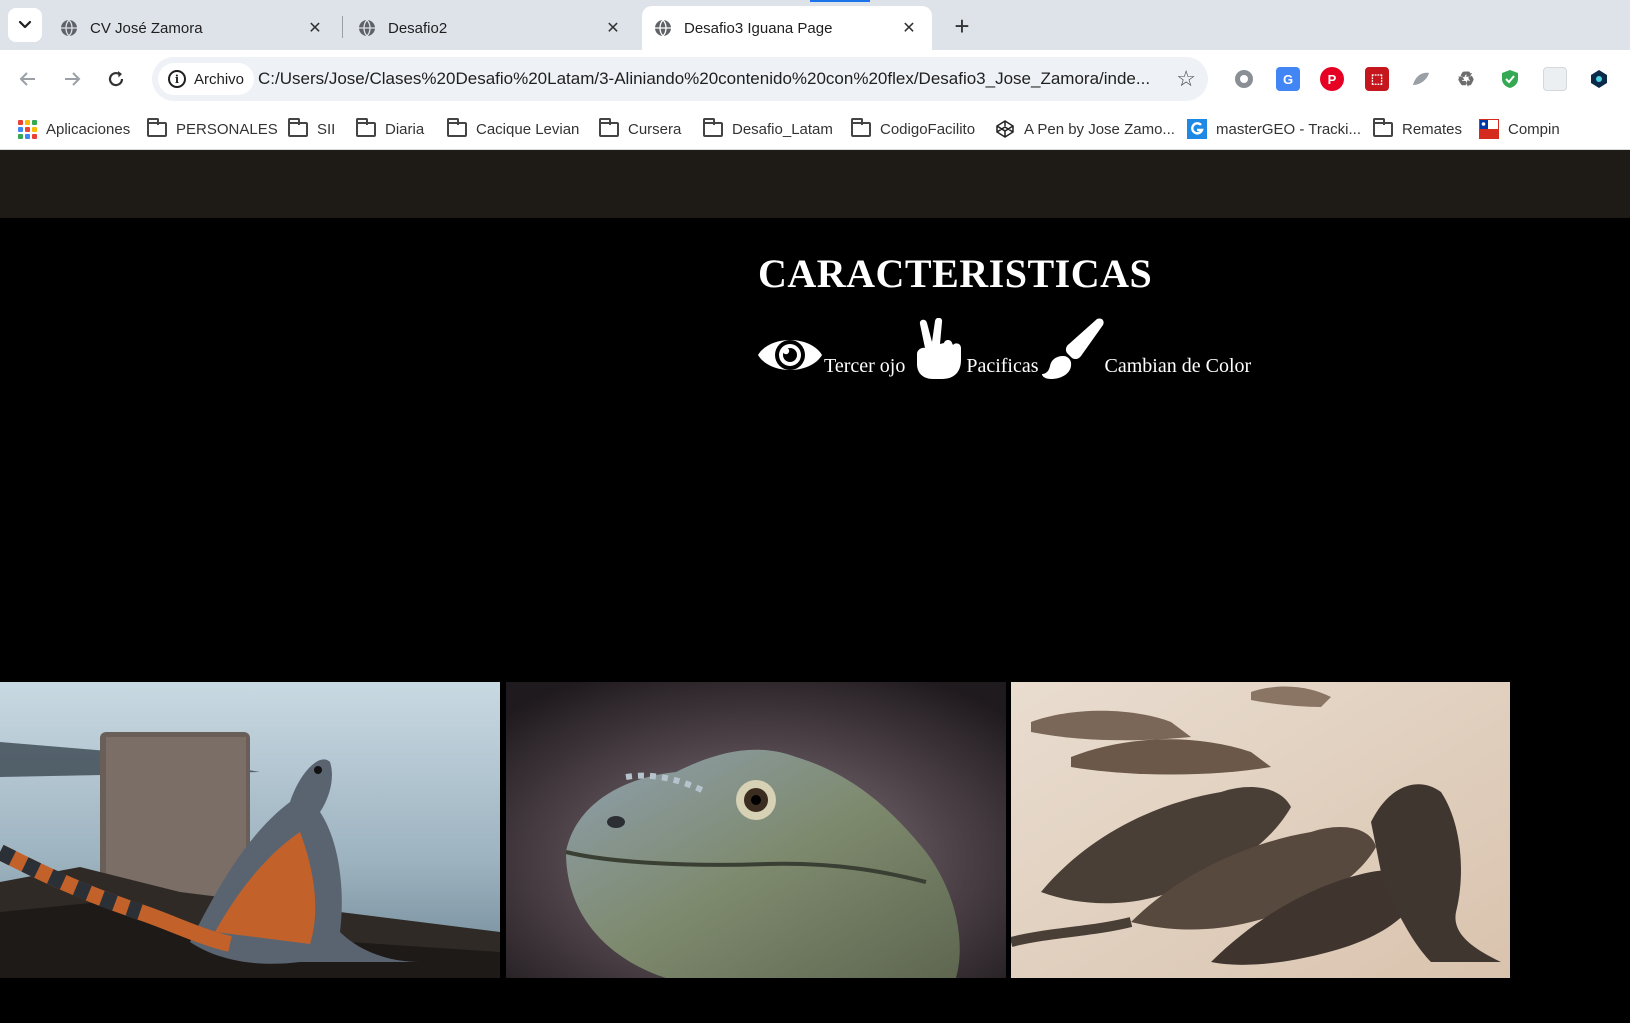  Describe the element at coordinates (1178, 366) in the screenshot. I see `feature-label: Cambian de Color` at that location.